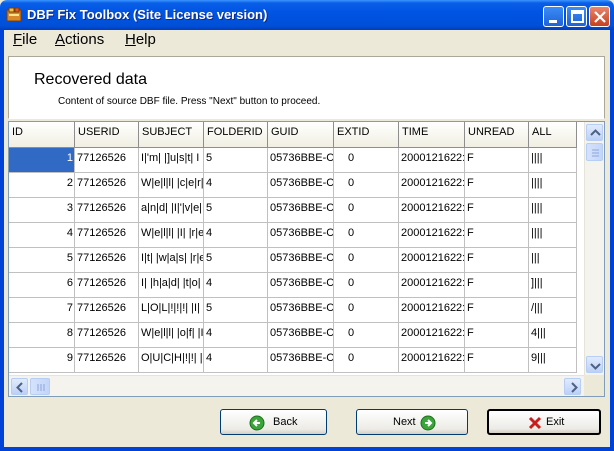 This screenshot has width=614, height=451. Describe the element at coordinates (594, 152) in the screenshot. I see `vertical-scroll-thumb` at that location.